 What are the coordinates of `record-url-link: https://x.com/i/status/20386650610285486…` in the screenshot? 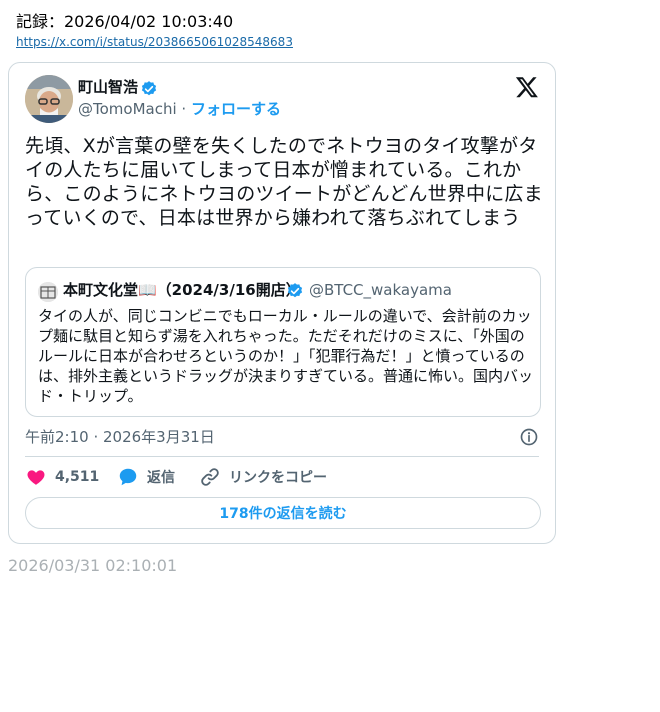 It's located at (154, 42).